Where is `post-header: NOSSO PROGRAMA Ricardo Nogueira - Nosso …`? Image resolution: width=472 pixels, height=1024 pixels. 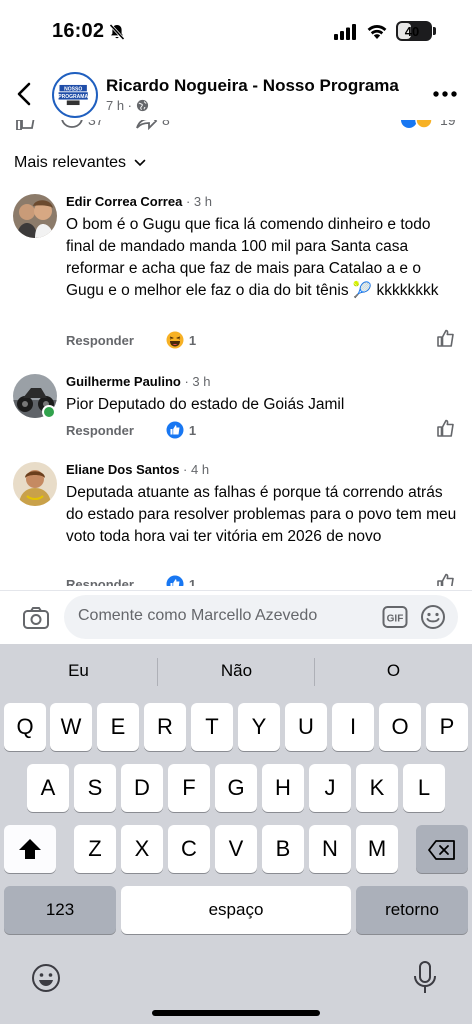
post-header: NOSSO PROGRAMA Ricardo Nogueira - Nosso … is located at coordinates (236, 94).